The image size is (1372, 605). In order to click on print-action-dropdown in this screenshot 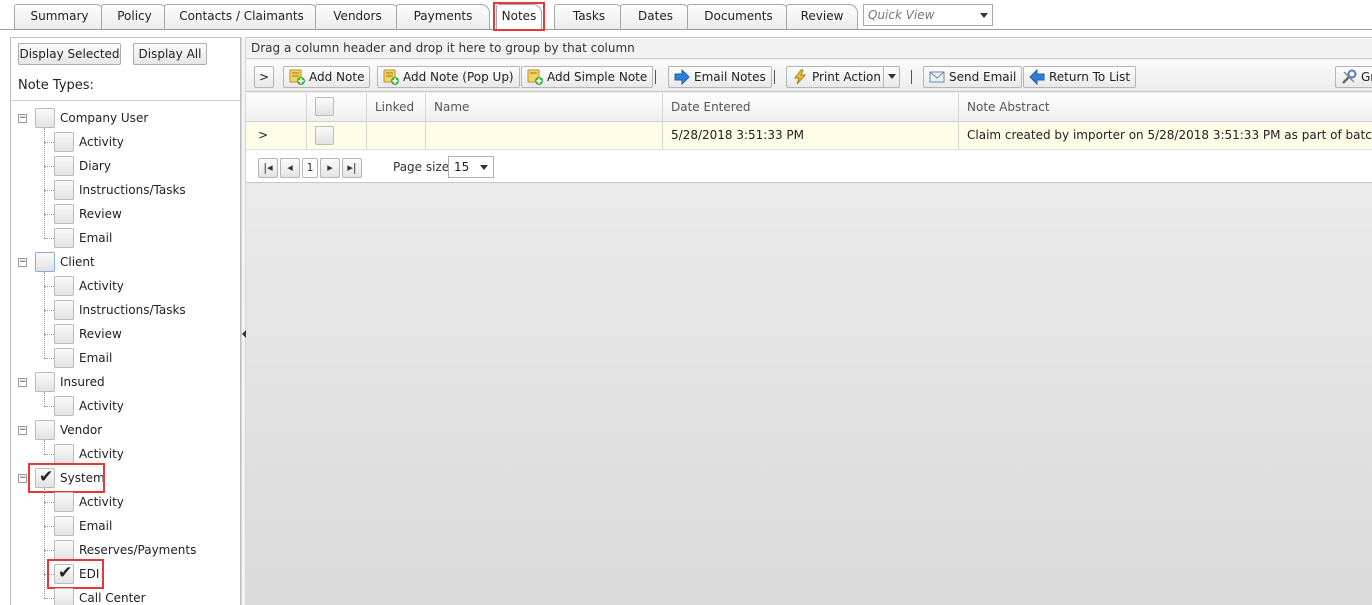, I will do `click(891, 77)`.